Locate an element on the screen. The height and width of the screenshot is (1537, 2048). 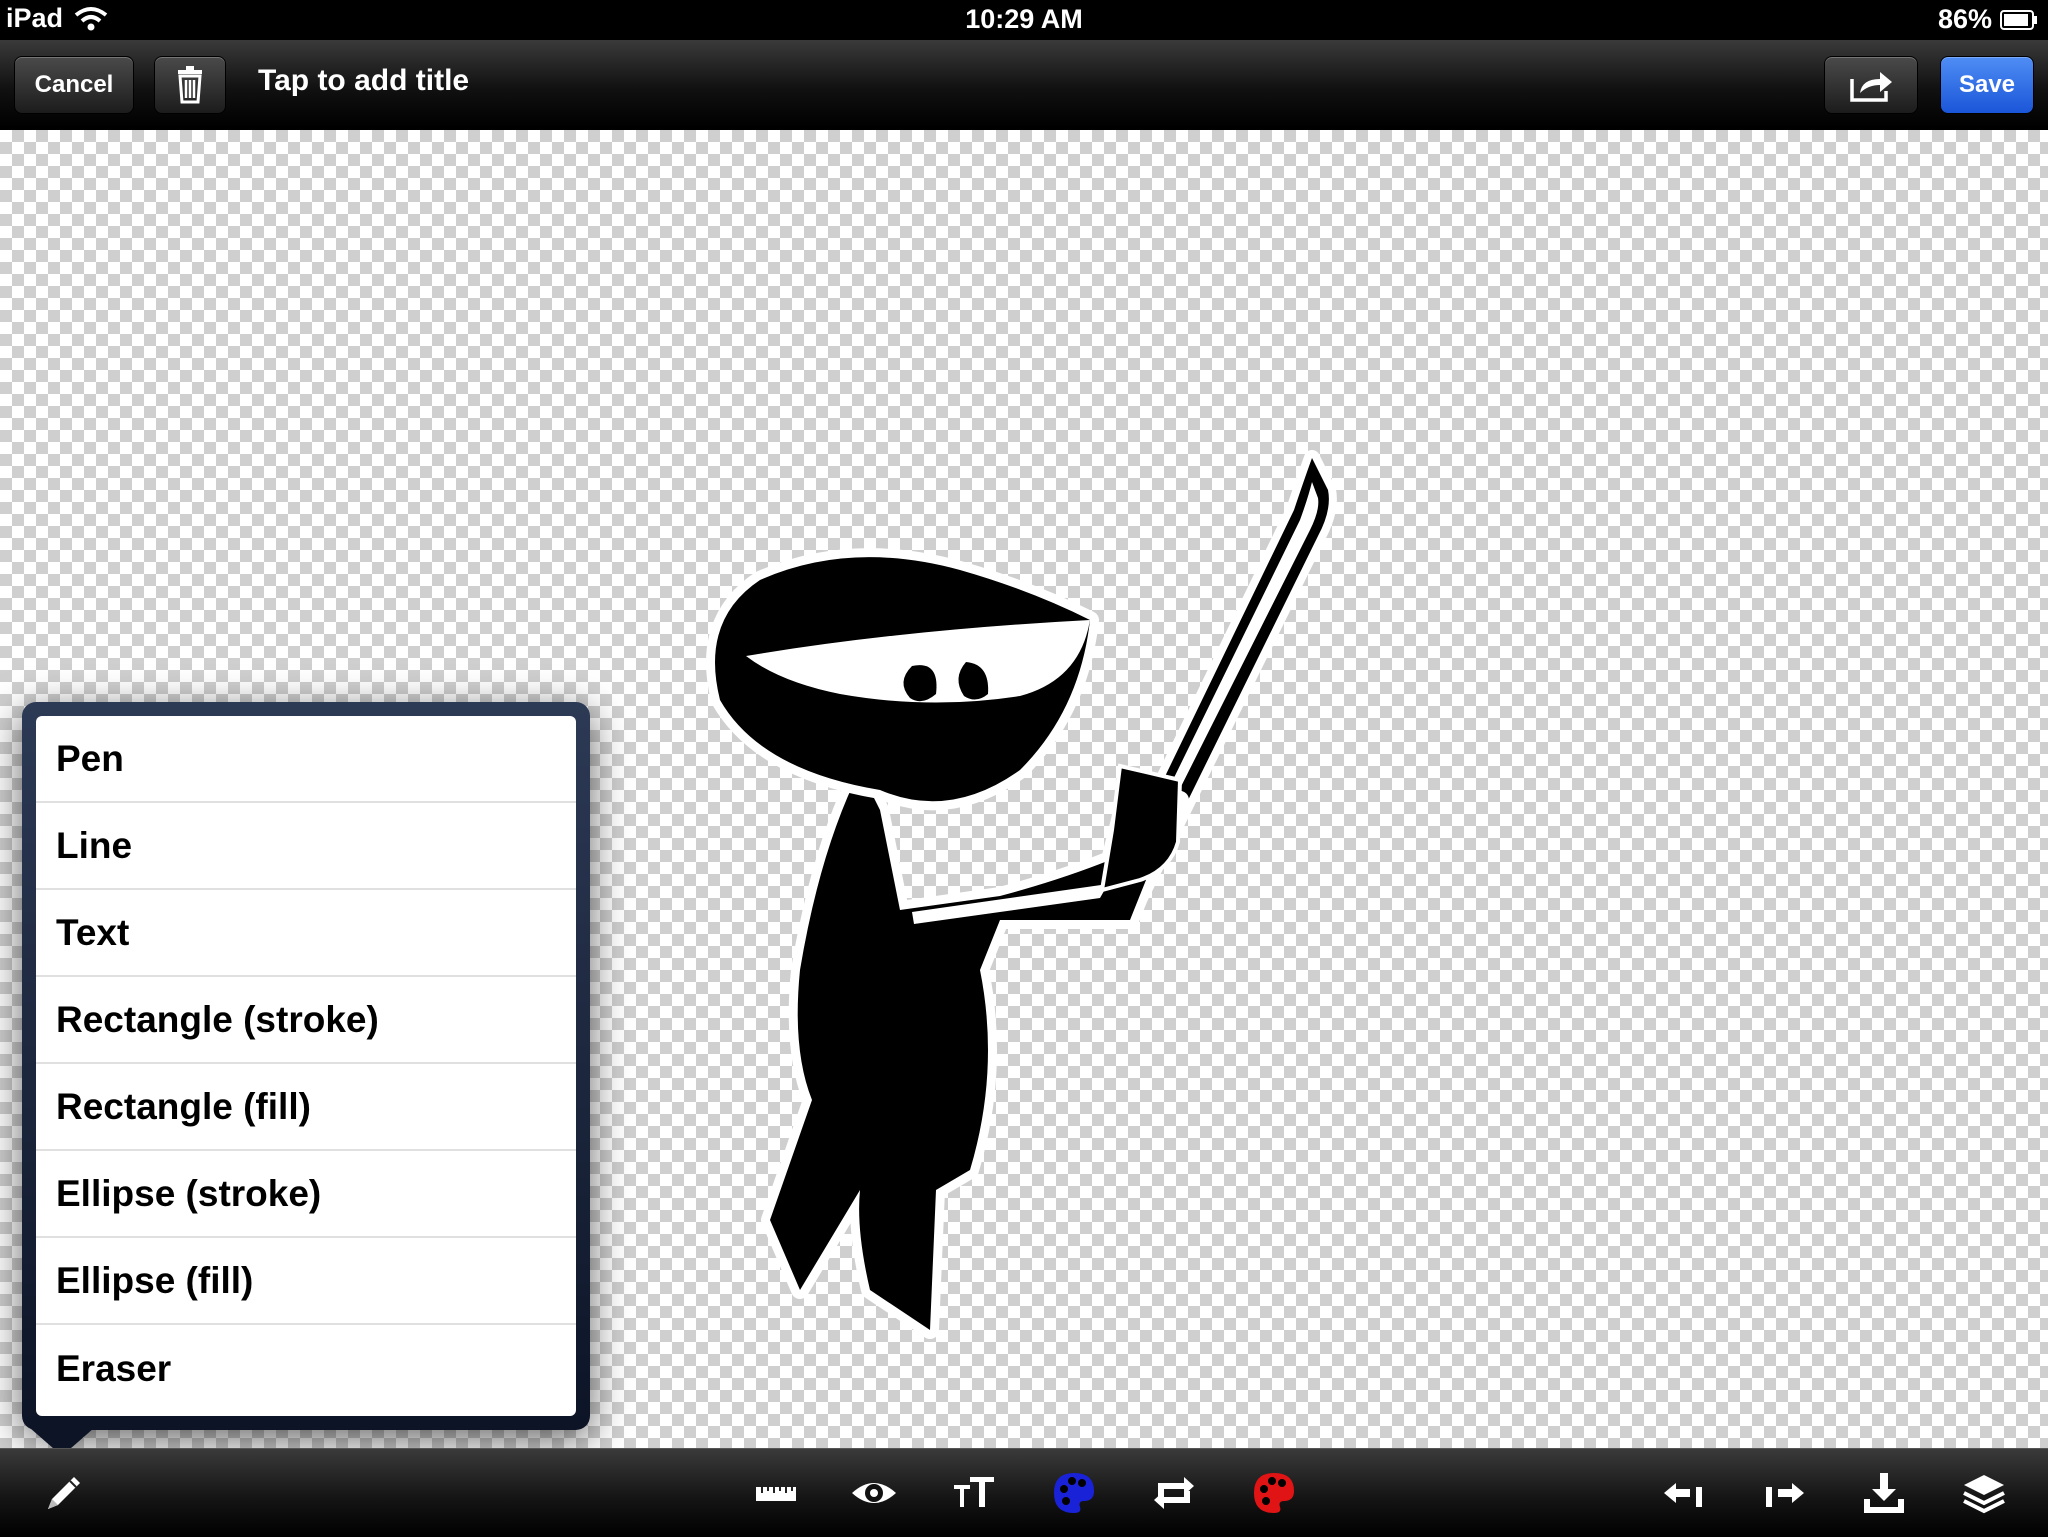
menu-item-rectangle-stroke: Rectangle (stroke) is located at coordinates (306, 1020).